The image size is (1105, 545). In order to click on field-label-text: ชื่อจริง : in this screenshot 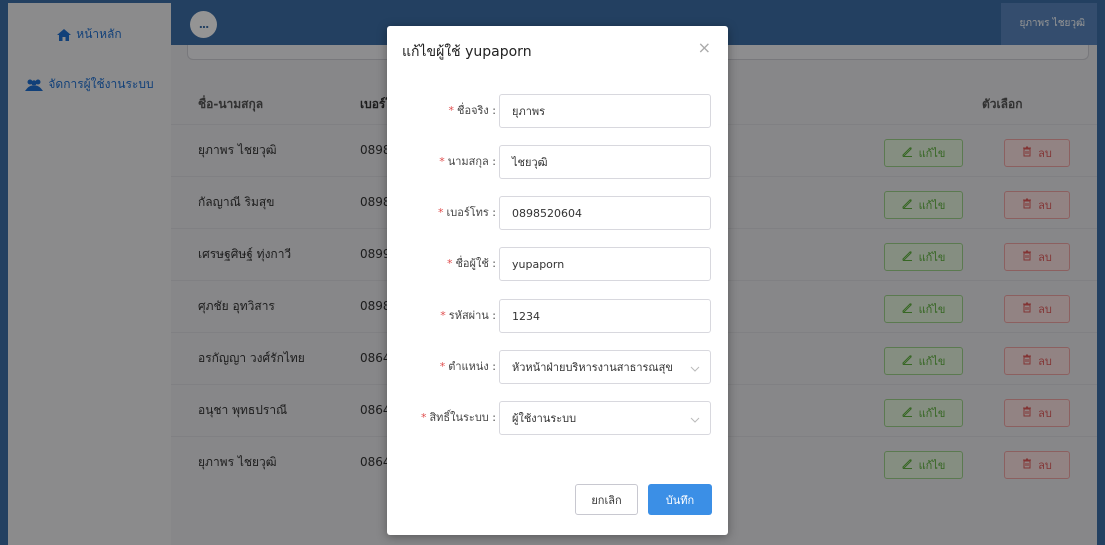, I will do `click(476, 110)`.